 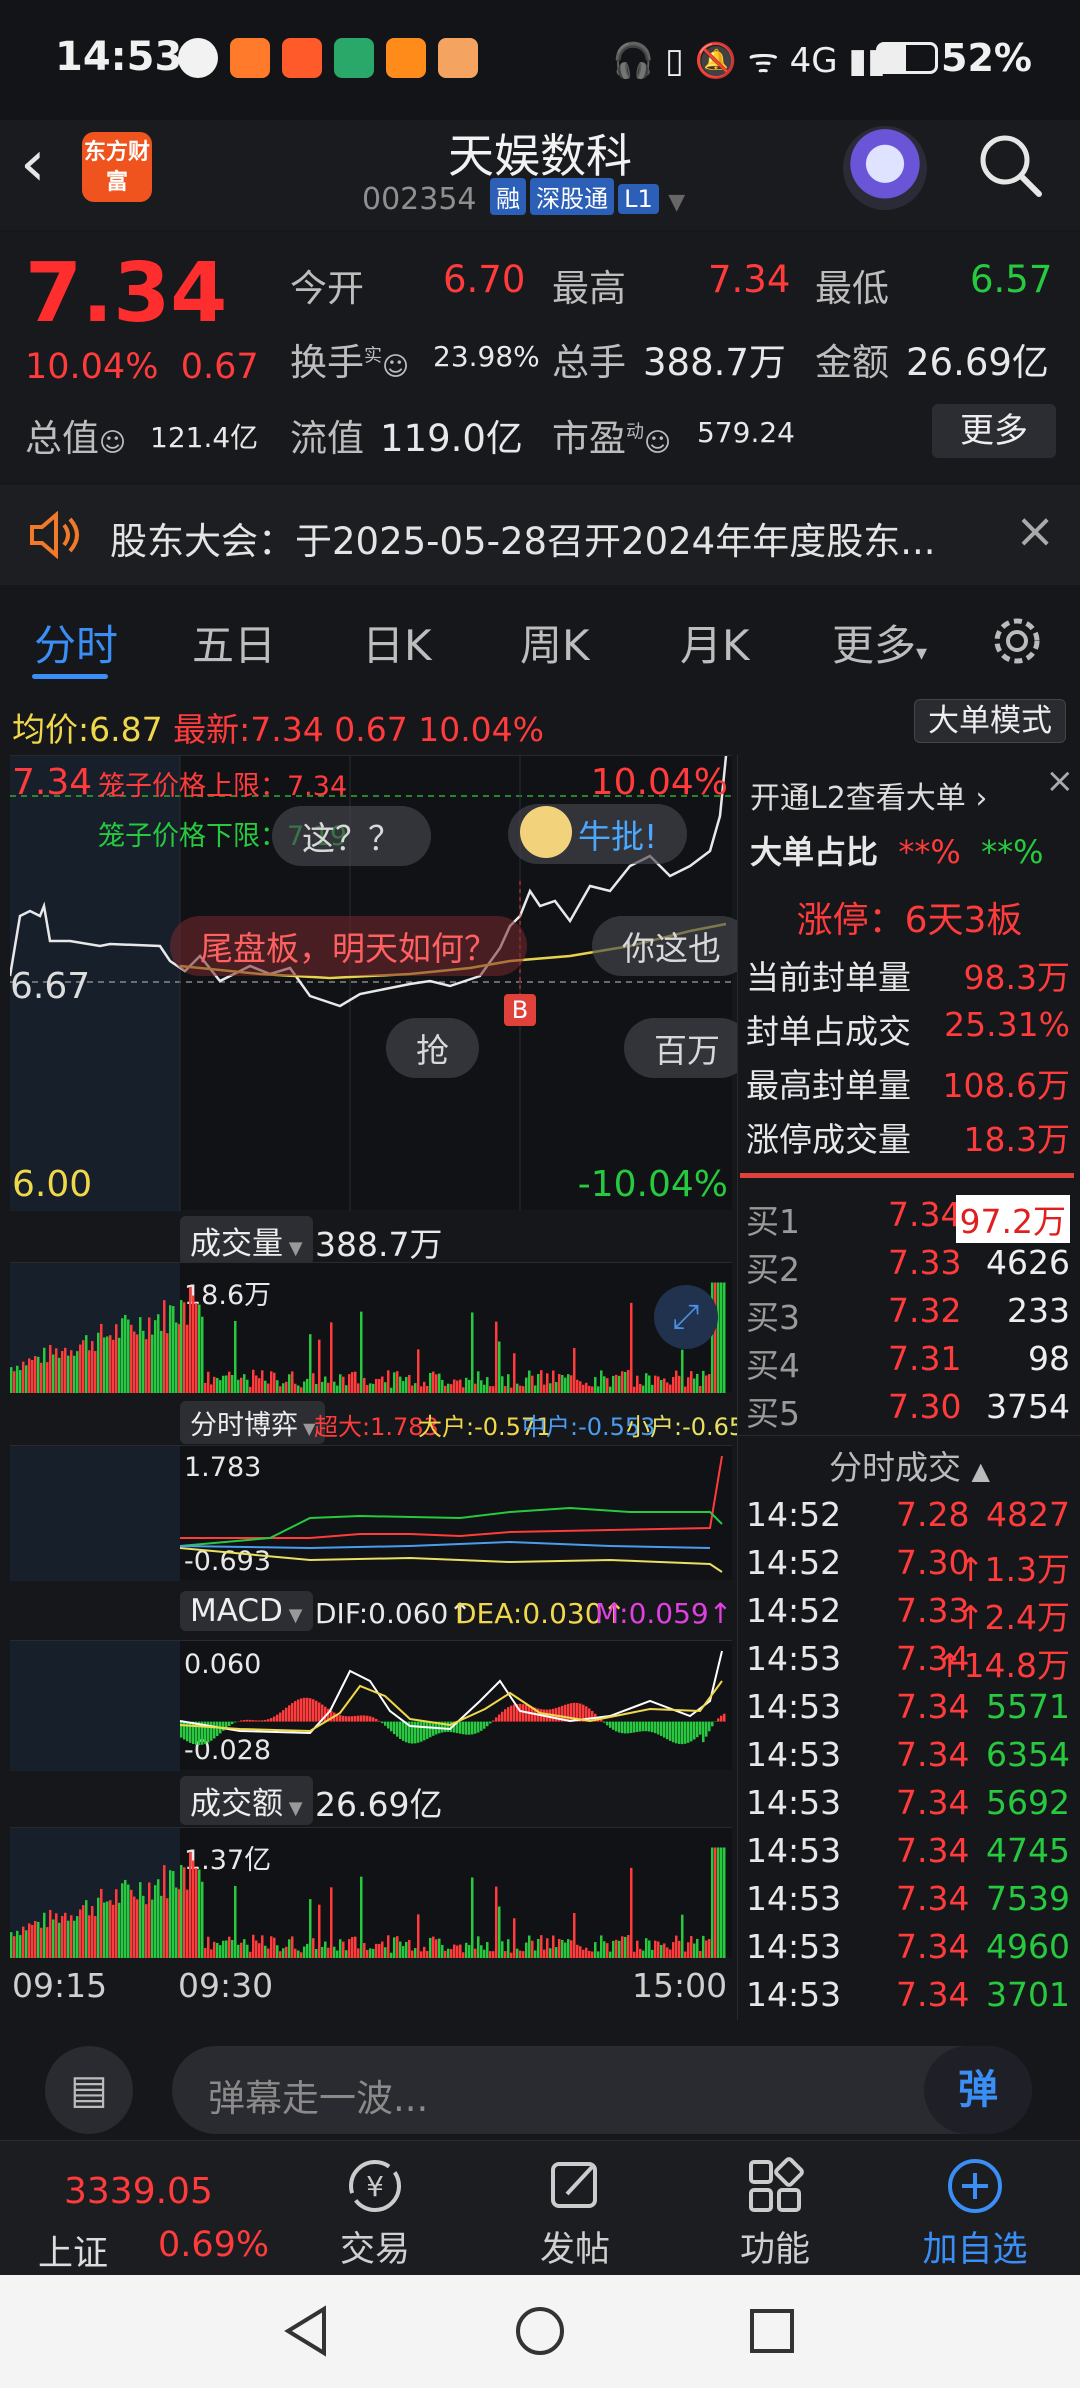 What do you see at coordinates (246, 1800) in the screenshot?
I see `amount-selector: 成交额 ▼` at bounding box center [246, 1800].